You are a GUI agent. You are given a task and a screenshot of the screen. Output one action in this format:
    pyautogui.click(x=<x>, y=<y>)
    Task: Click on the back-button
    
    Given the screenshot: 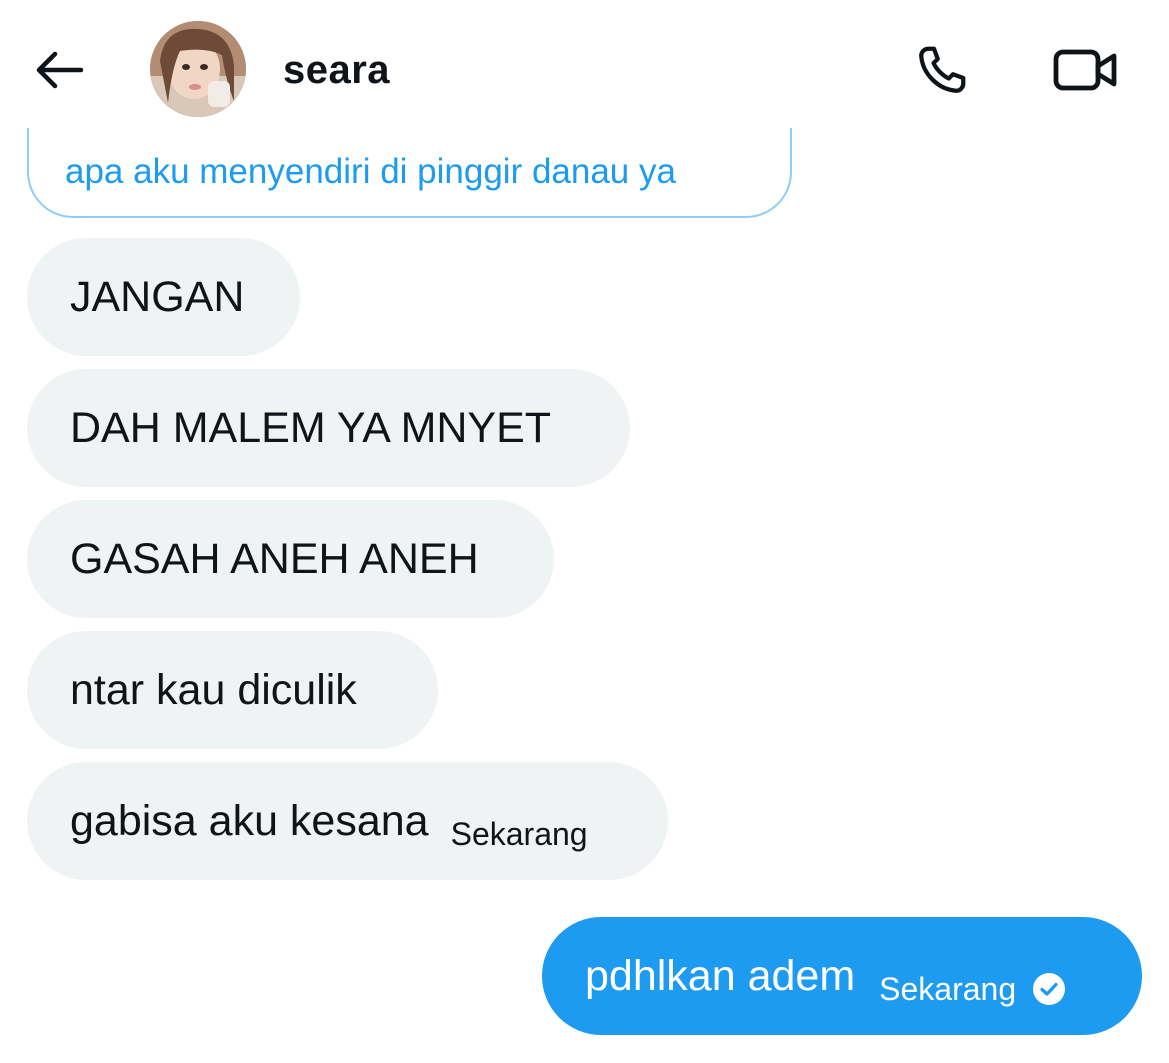 What is the action you would take?
    pyautogui.click(x=59, y=70)
    